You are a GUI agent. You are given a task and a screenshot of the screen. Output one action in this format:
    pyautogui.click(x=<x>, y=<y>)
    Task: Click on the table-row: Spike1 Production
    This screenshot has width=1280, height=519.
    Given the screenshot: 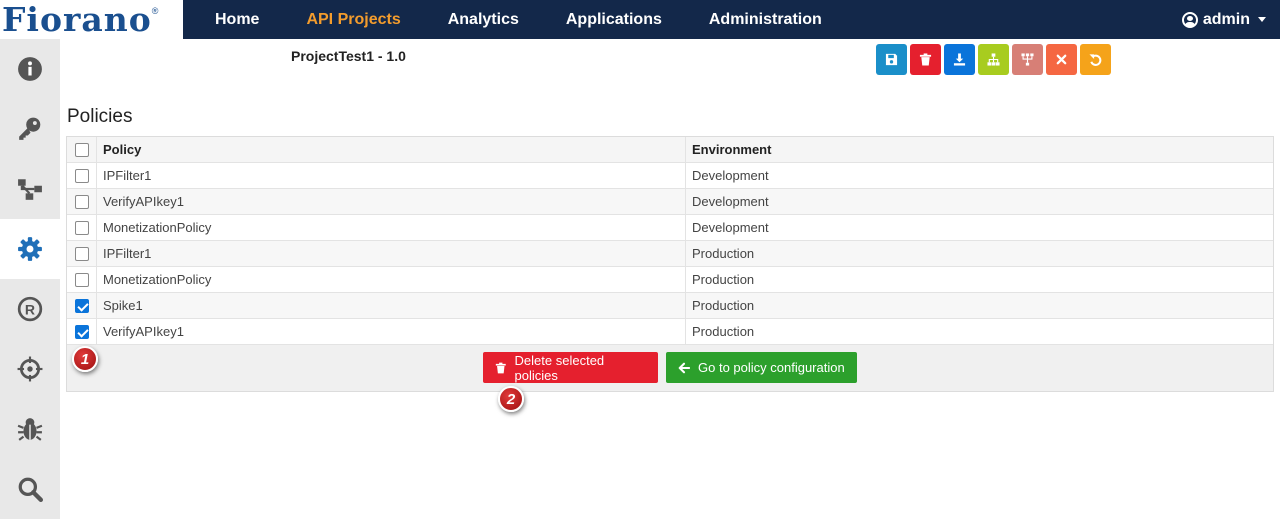 What is the action you would take?
    pyautogui.click(x=670, y=306)
    